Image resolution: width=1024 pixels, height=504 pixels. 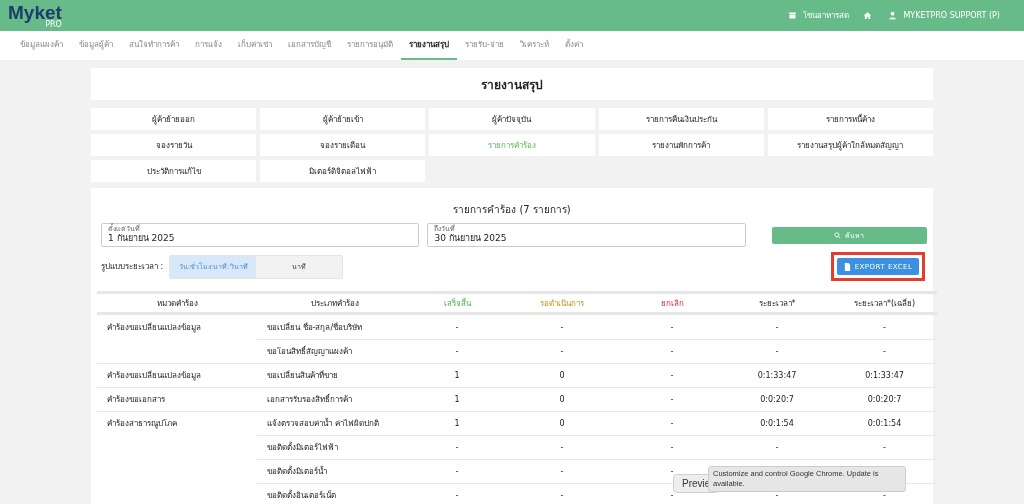 I want to click on table-cell-text: คำร้องขอเปลี่ยนแปลงข้อมูล, so click(x=154, y=328).